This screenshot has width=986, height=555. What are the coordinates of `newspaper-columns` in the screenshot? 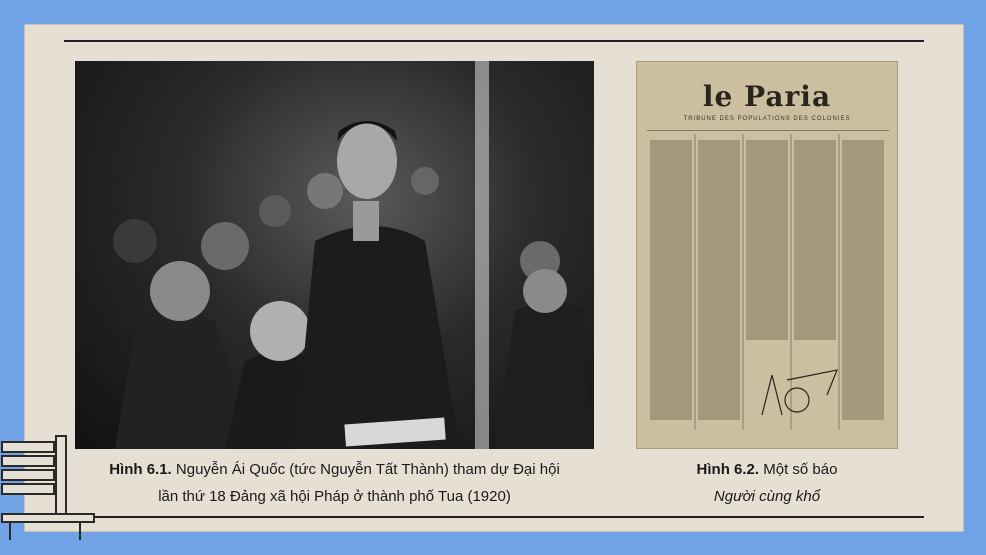 It's located at (768, 280).